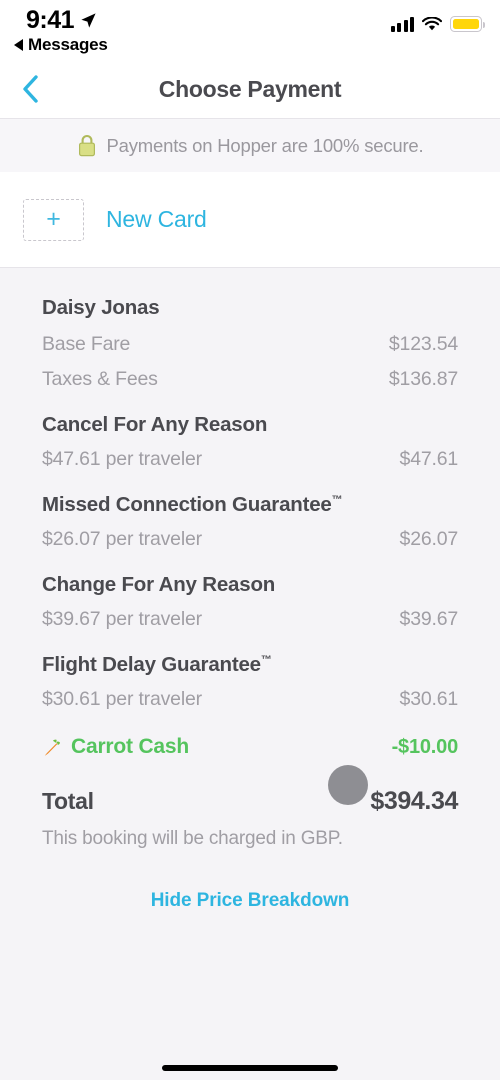 This screenshot has width=500, height=1080. I want to click on addon-title-text: Flight Delay Guarantee, so click(151, 664).